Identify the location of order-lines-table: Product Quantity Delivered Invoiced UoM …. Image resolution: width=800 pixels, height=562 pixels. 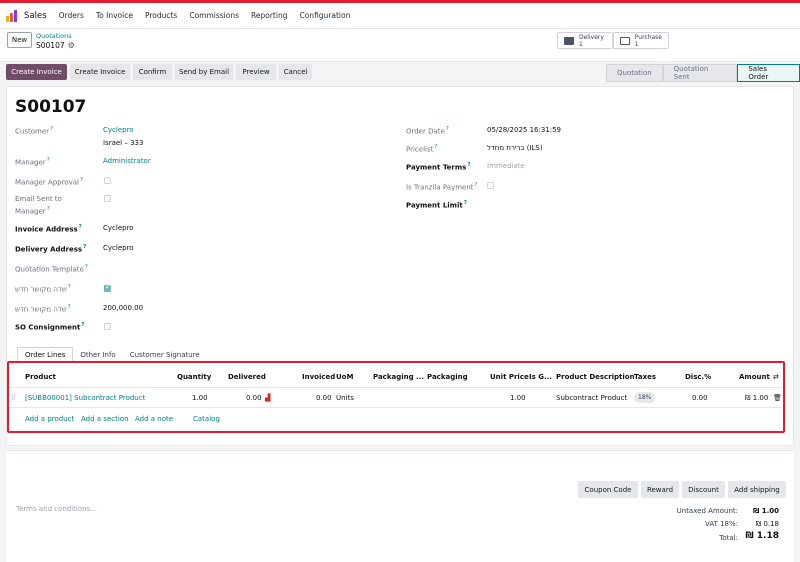
(396, 397).